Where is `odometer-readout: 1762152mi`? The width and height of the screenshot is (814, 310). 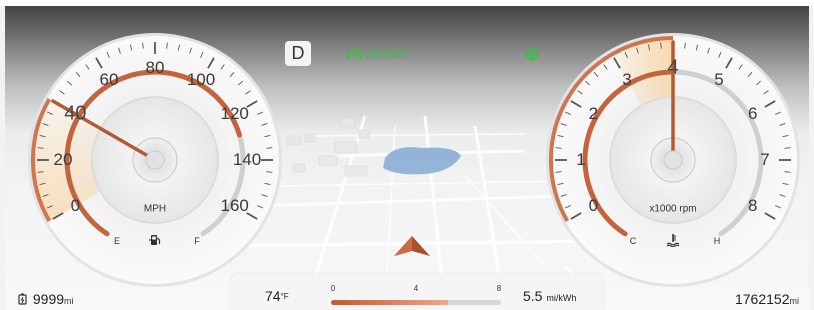
odometer-readout: 1762152mi is located at coordinates (767, 299).